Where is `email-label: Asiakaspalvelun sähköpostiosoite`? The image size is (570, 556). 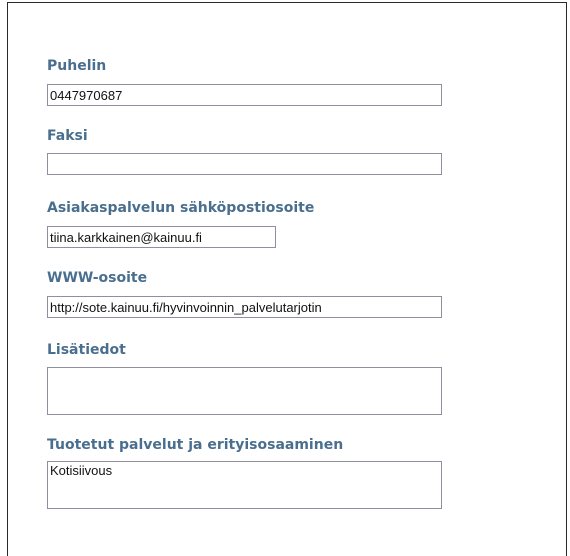 email-label: Asiakaspalvelun sähköpostiosoite is located at coordinates (181, 208).